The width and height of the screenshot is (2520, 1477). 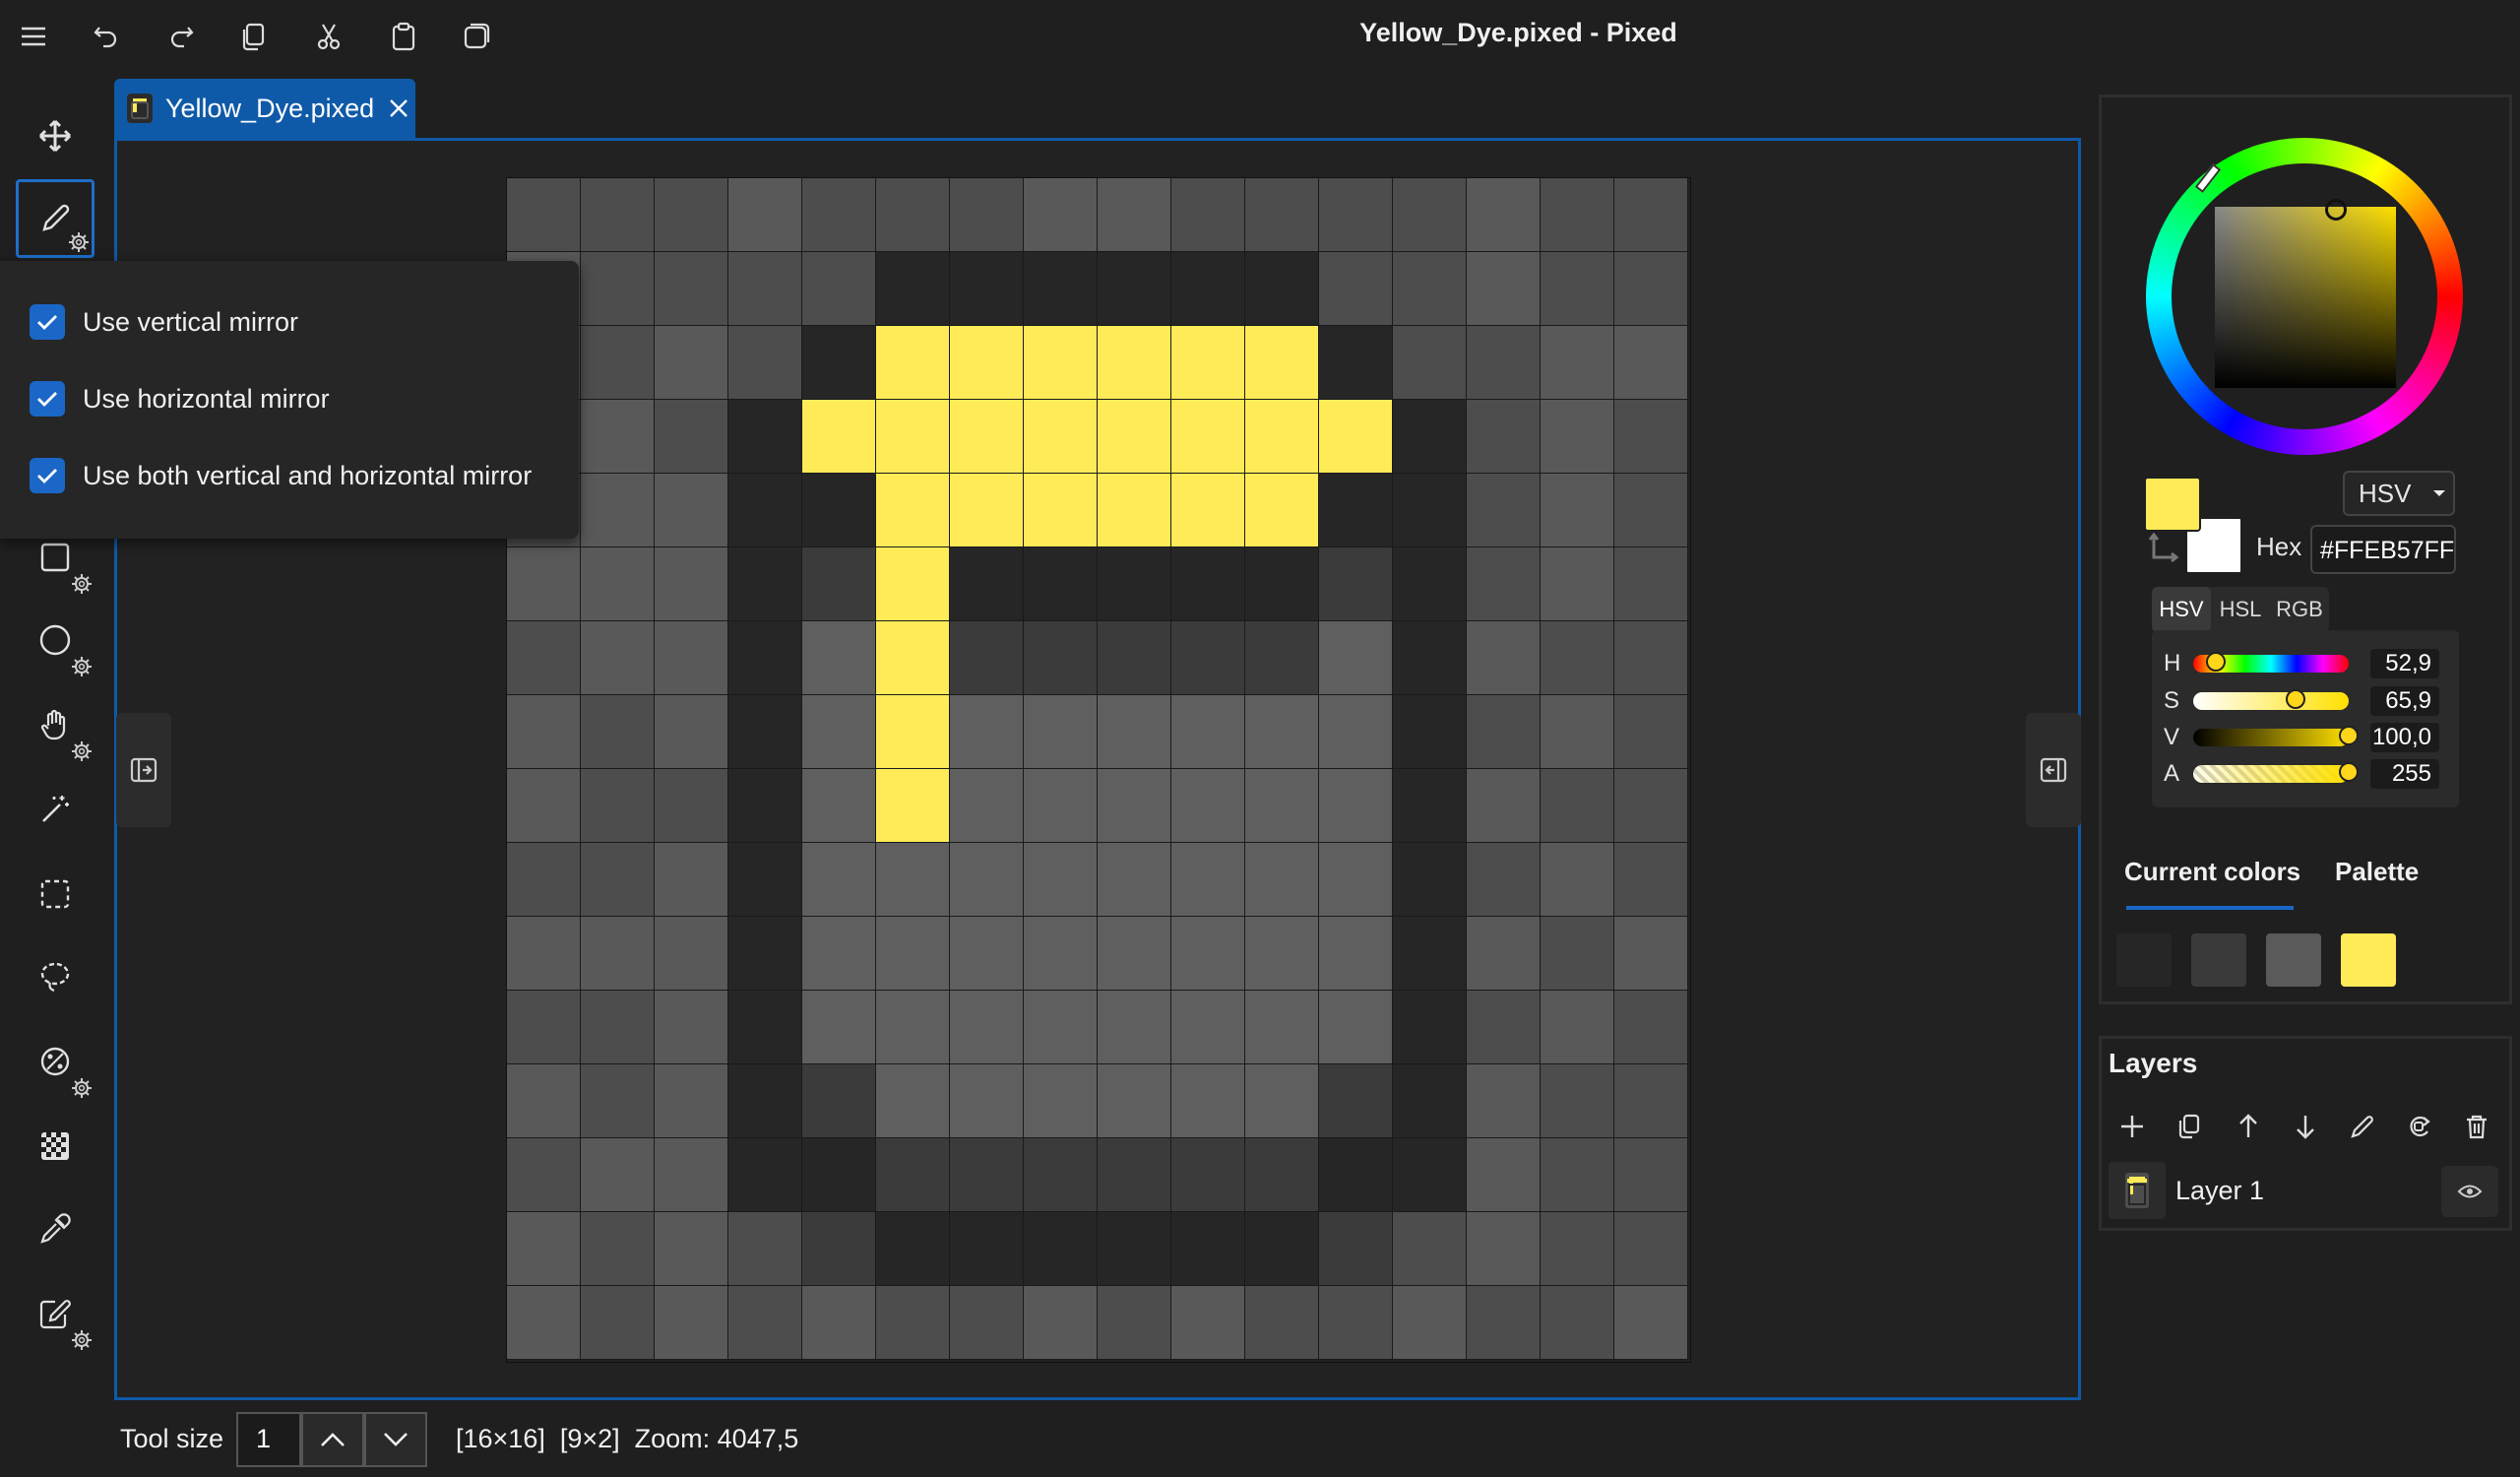 I want to click on pencil-tool, so click(x=55, y=219).